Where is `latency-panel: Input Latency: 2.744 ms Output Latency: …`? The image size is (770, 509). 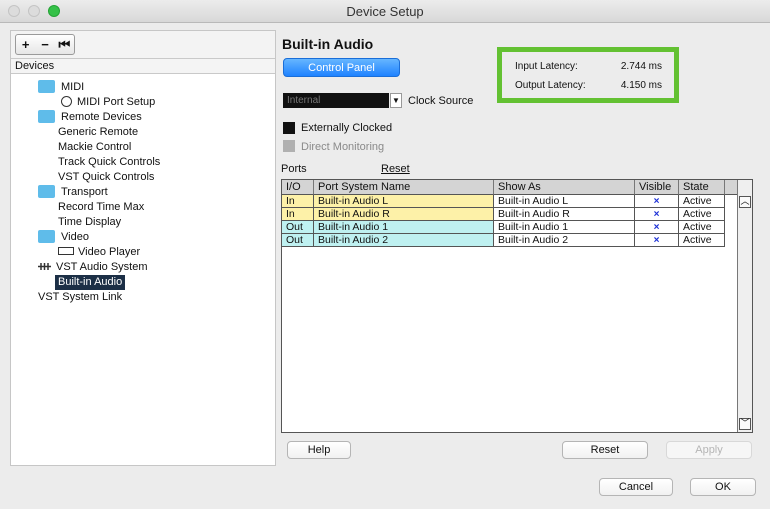
latency-panel: Input Latency: 2.744 ms Output Latency: … is located at coordinates (588, 75).